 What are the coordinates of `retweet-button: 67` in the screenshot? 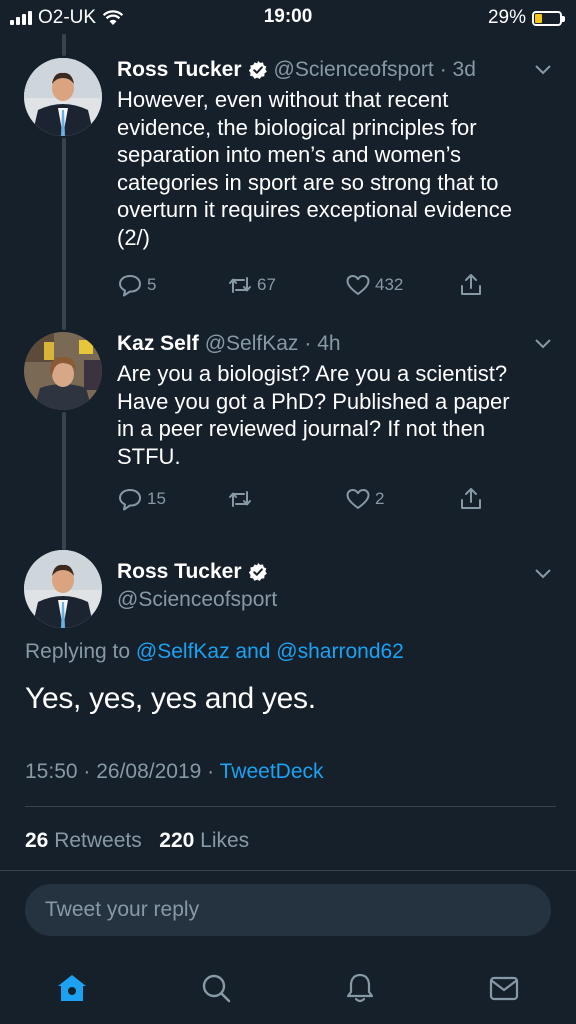 It's located at (251, 285).